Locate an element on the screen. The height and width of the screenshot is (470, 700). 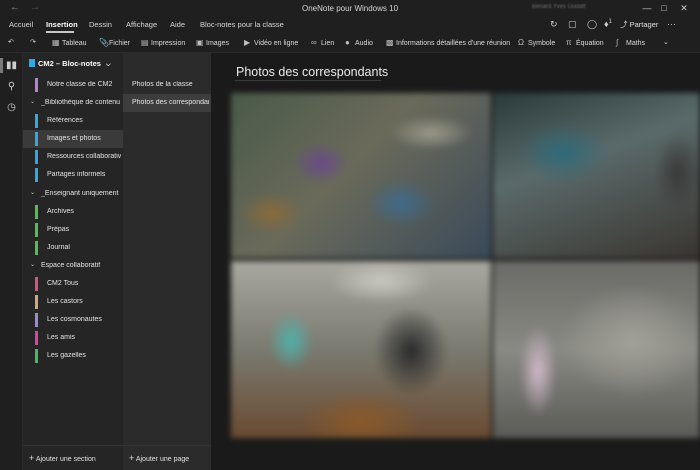
insert-printout-button: ▤ Impression is located at coordinates (163, 42).